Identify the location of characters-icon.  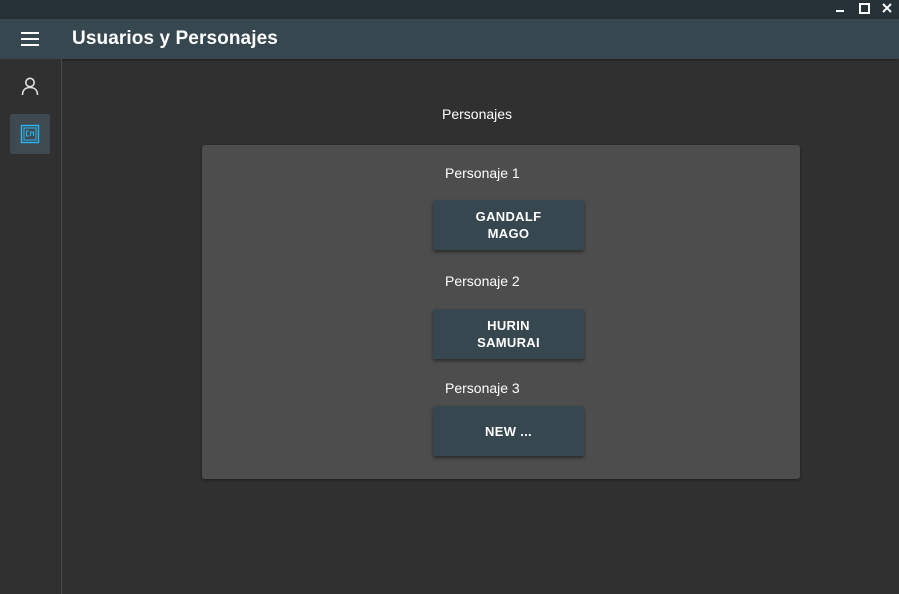
(30, 134).